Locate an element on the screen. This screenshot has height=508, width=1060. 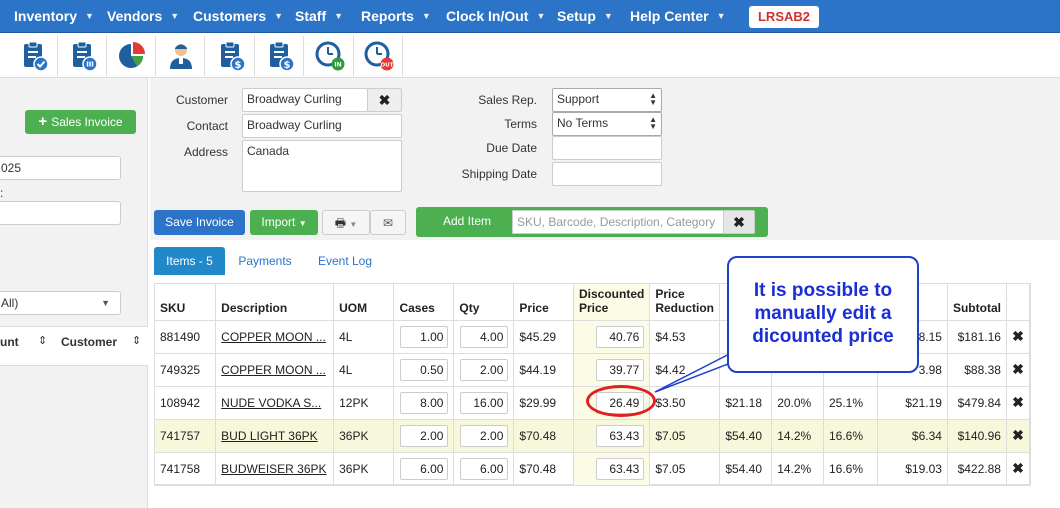
nav-setup: Setup ▼ is located at coordinates (585, 16).